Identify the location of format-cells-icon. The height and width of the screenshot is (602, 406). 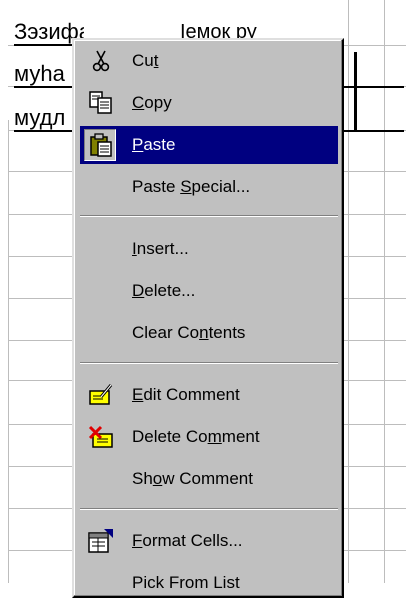
(101, 541).